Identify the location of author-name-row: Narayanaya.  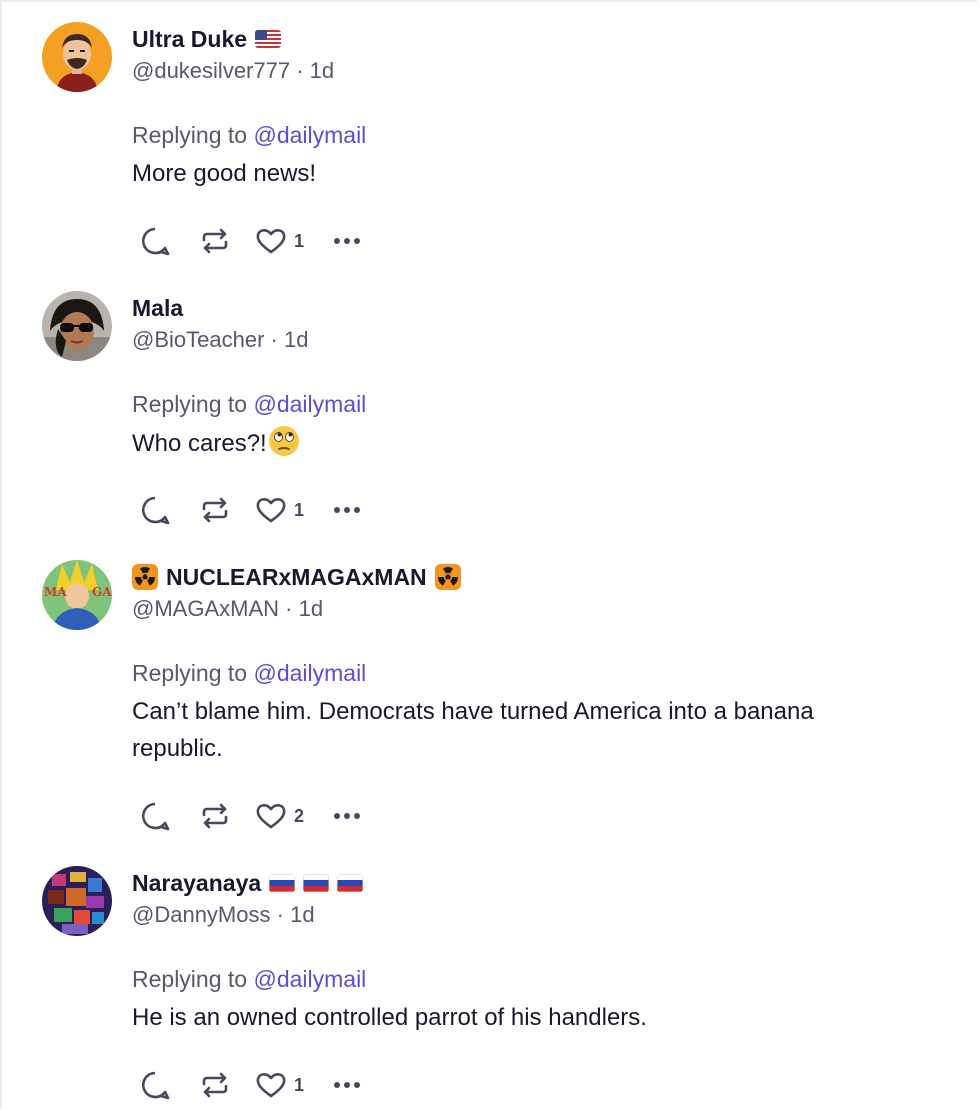
(248, 883).